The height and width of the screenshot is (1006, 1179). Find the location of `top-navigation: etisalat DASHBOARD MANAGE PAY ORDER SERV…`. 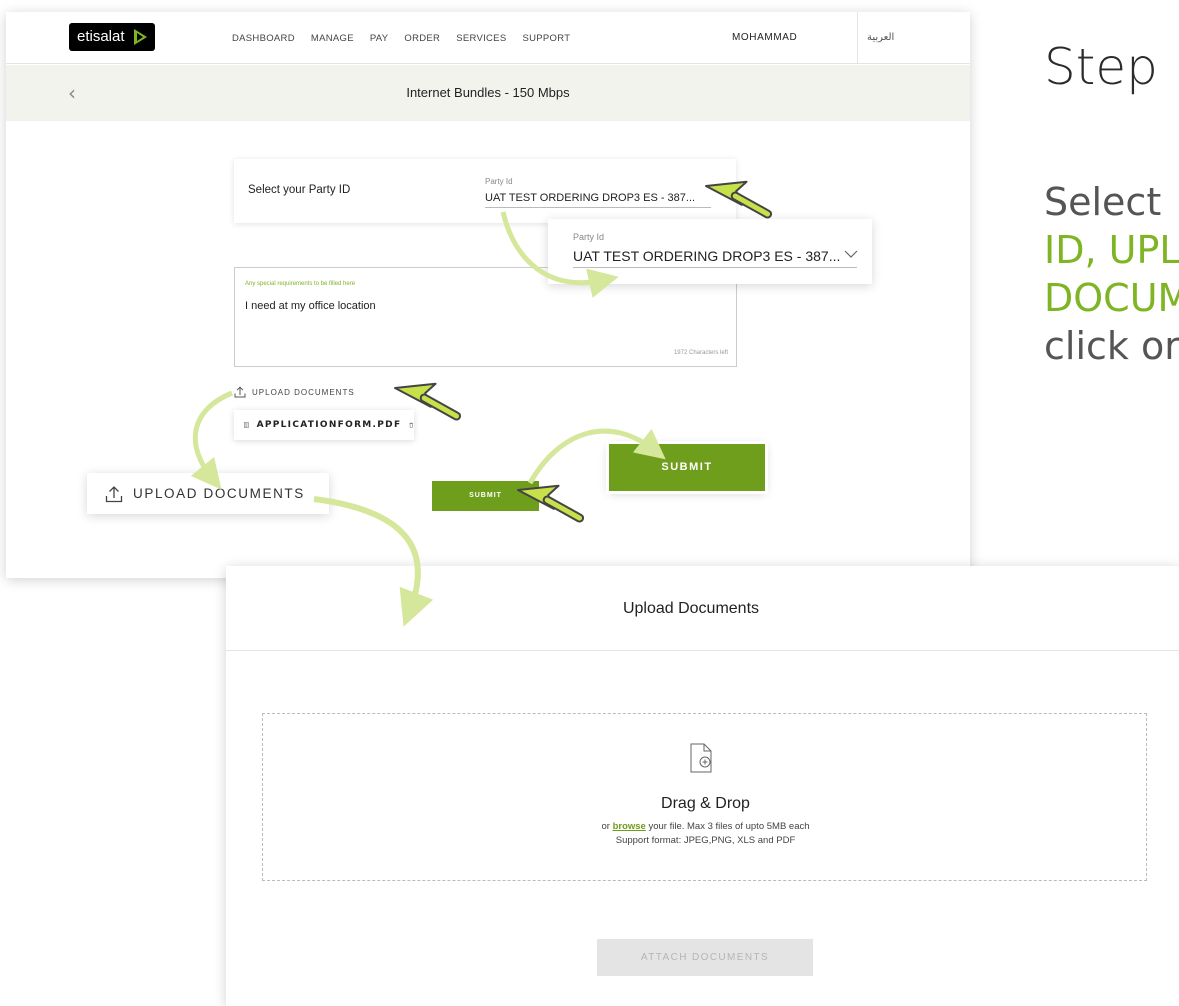

top-navigation: etisalat DASHBOARD MANAGE PAY ORDER SERV… is located at coordinates (488, 38).